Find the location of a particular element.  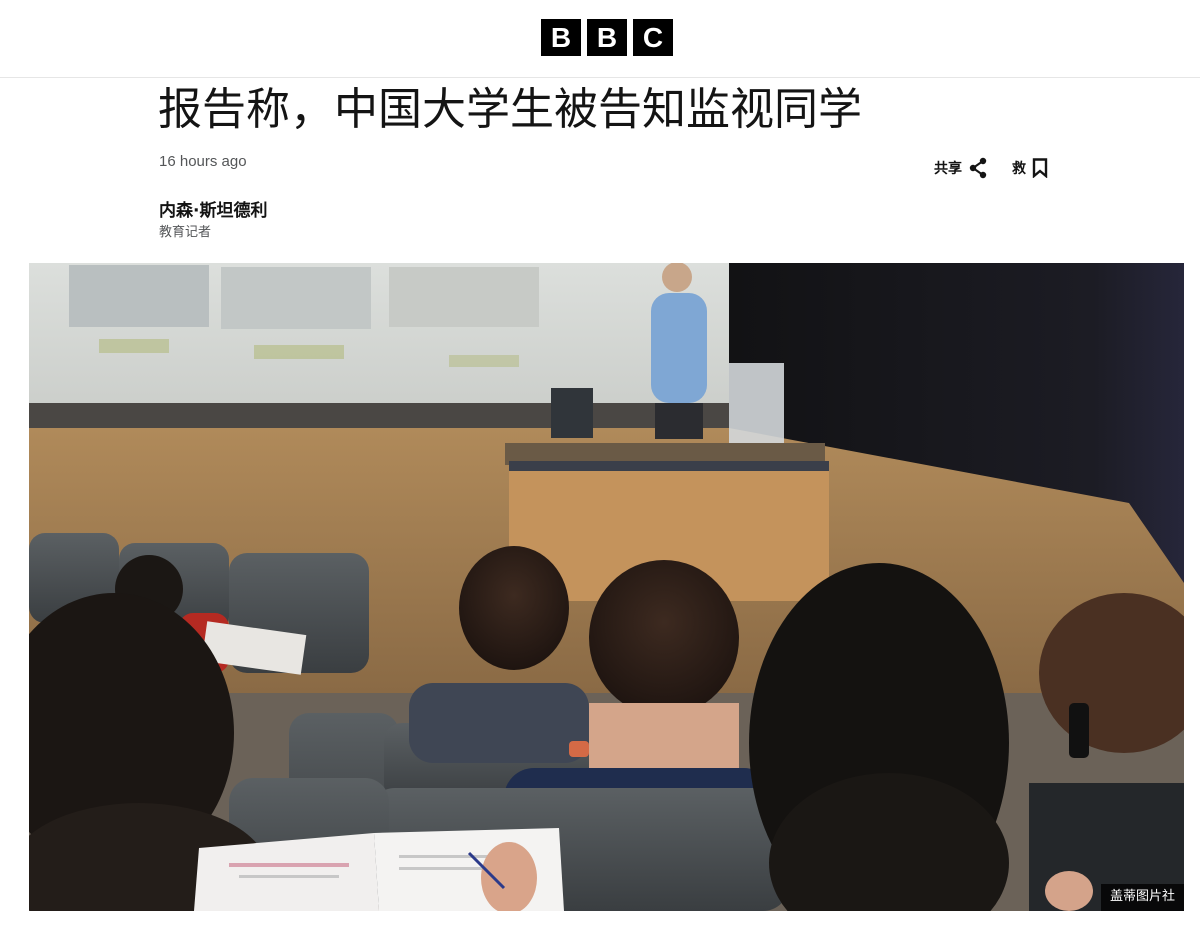

byline: 内森·斯坦德利 教育记者 is located at coordinates (213, 221).